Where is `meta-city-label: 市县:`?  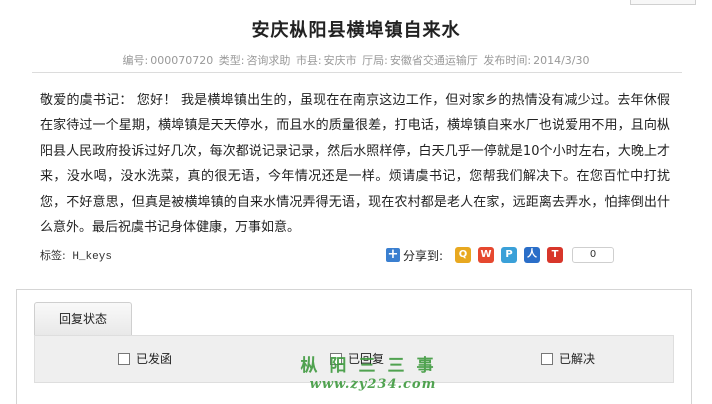
meta-city-label: 市县: is located at coordinates (308, 60).